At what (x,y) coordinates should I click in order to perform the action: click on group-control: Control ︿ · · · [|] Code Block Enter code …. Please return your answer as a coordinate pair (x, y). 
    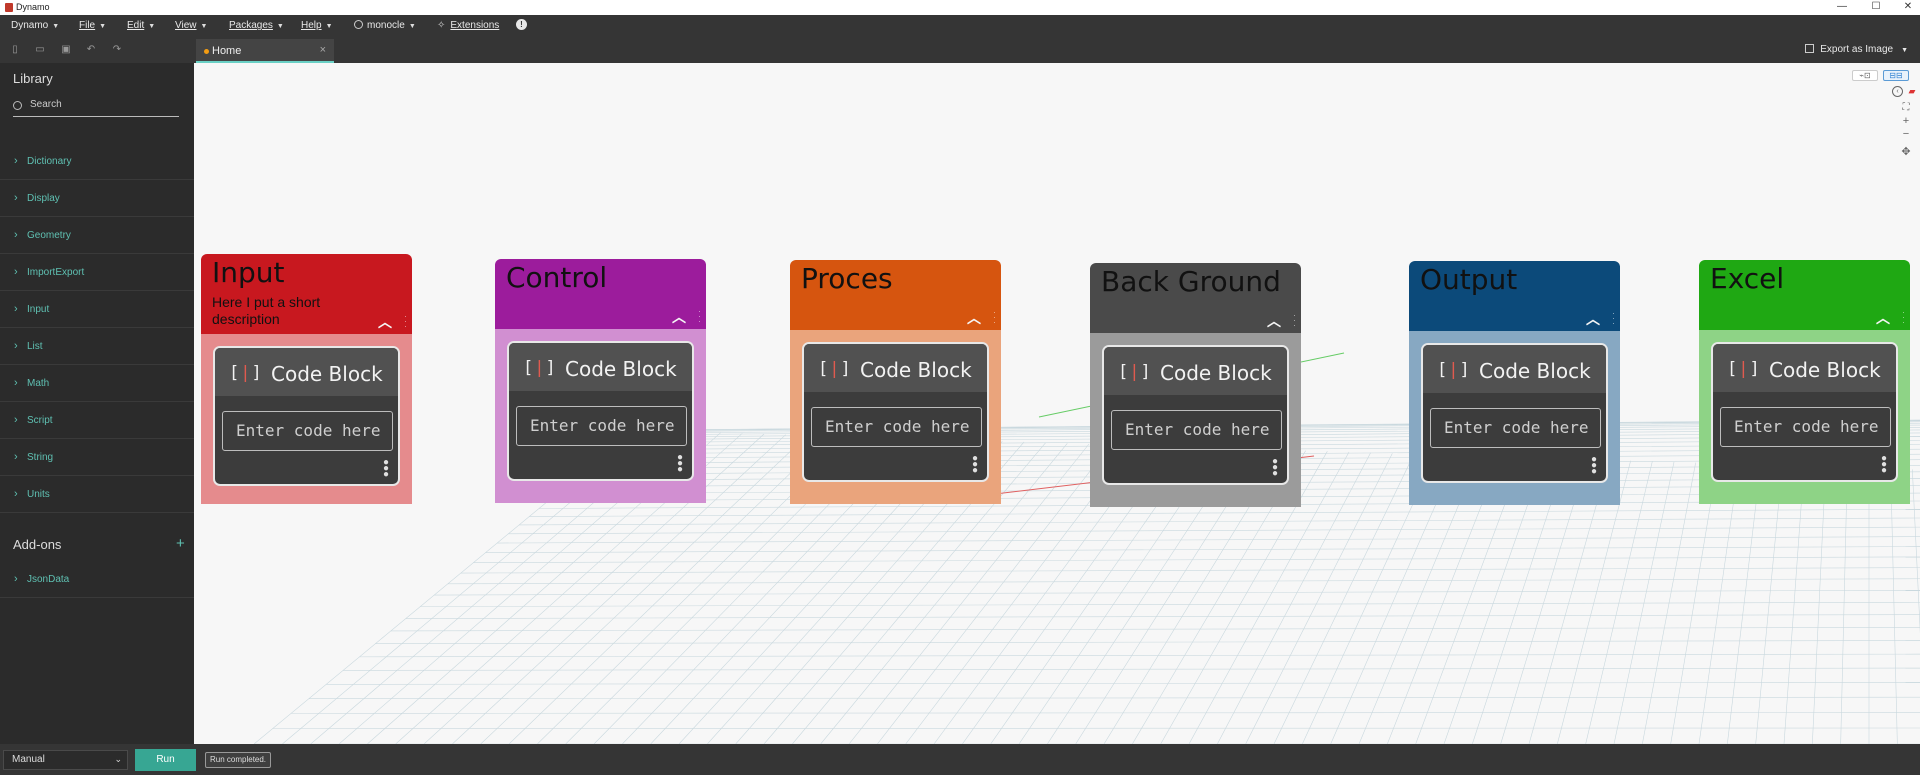
    Looking at the image, I should click on (600, 381).